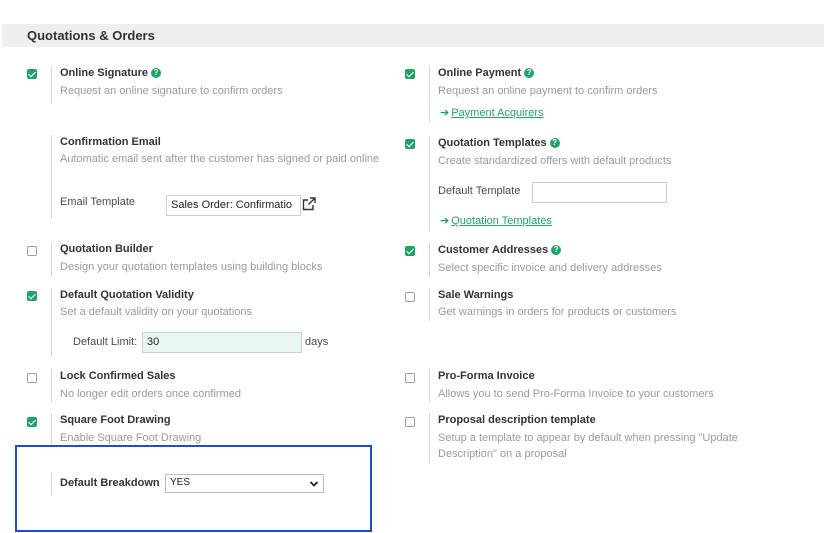 The image size is (824, 533). I want to click on email-template-field: Sales Order: Confirmatio, so click(233, 205).